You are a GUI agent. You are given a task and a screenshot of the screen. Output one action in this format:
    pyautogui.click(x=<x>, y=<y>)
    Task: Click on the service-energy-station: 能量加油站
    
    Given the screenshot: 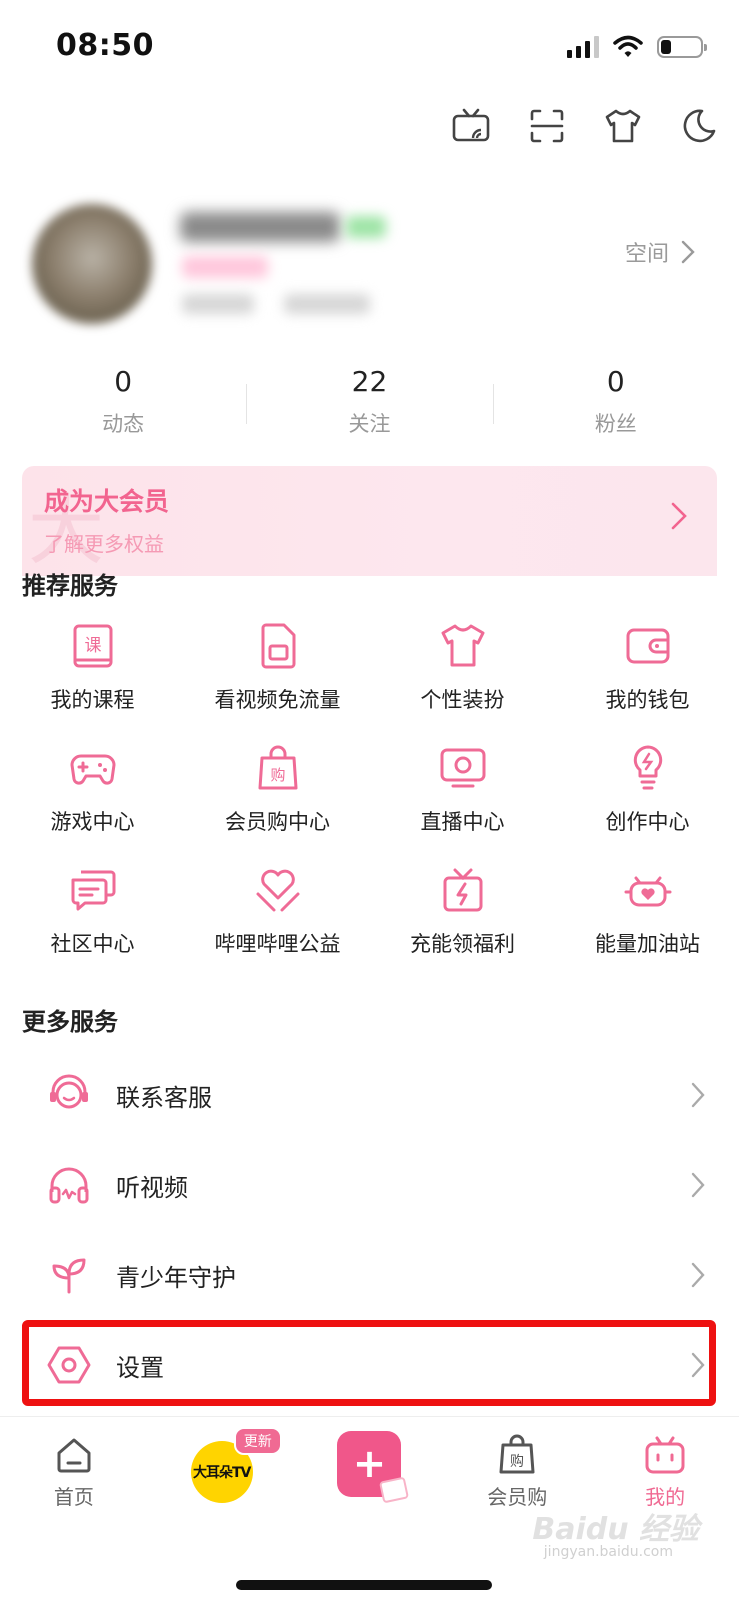 What is the action you would take?
    pyautogui.click(x=647, y=925)
    